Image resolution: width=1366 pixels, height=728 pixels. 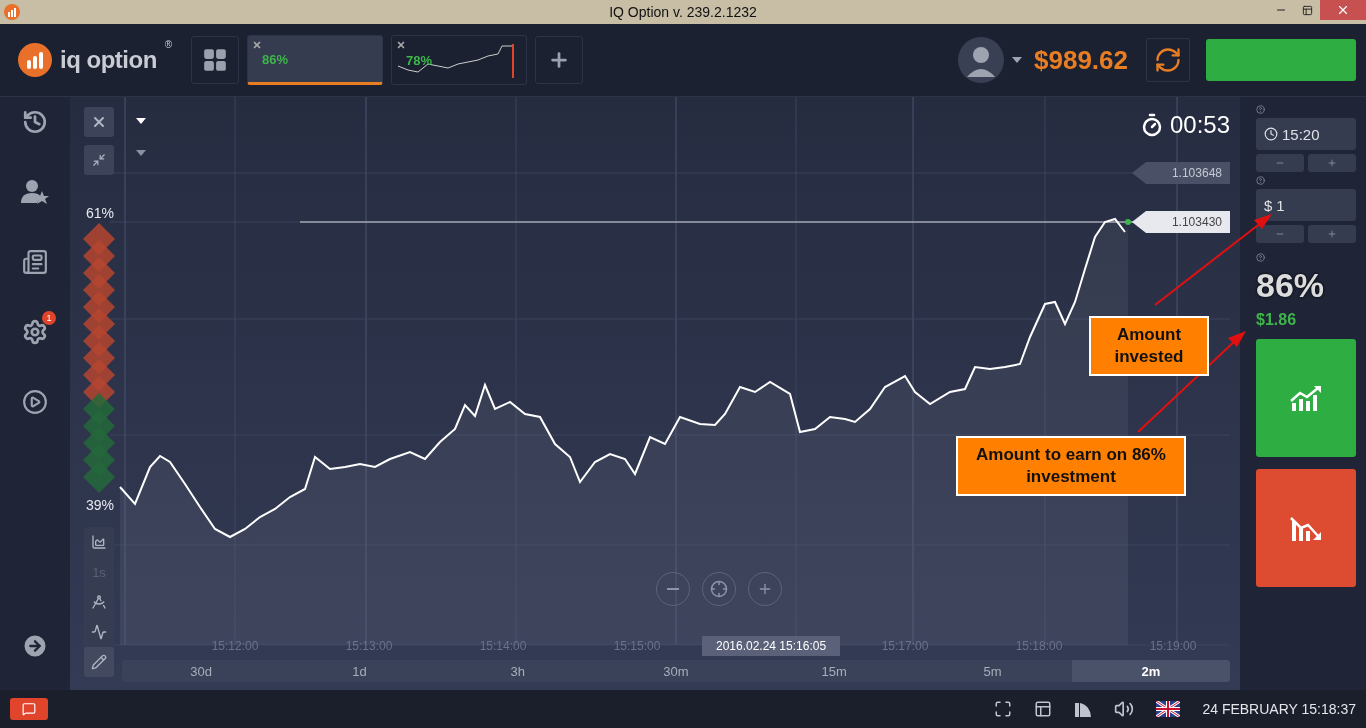 What do you see at coordinates (1181, 222) in the screenshot?
I see `price-label: 1.103430` at bounding box center [1181, 222].